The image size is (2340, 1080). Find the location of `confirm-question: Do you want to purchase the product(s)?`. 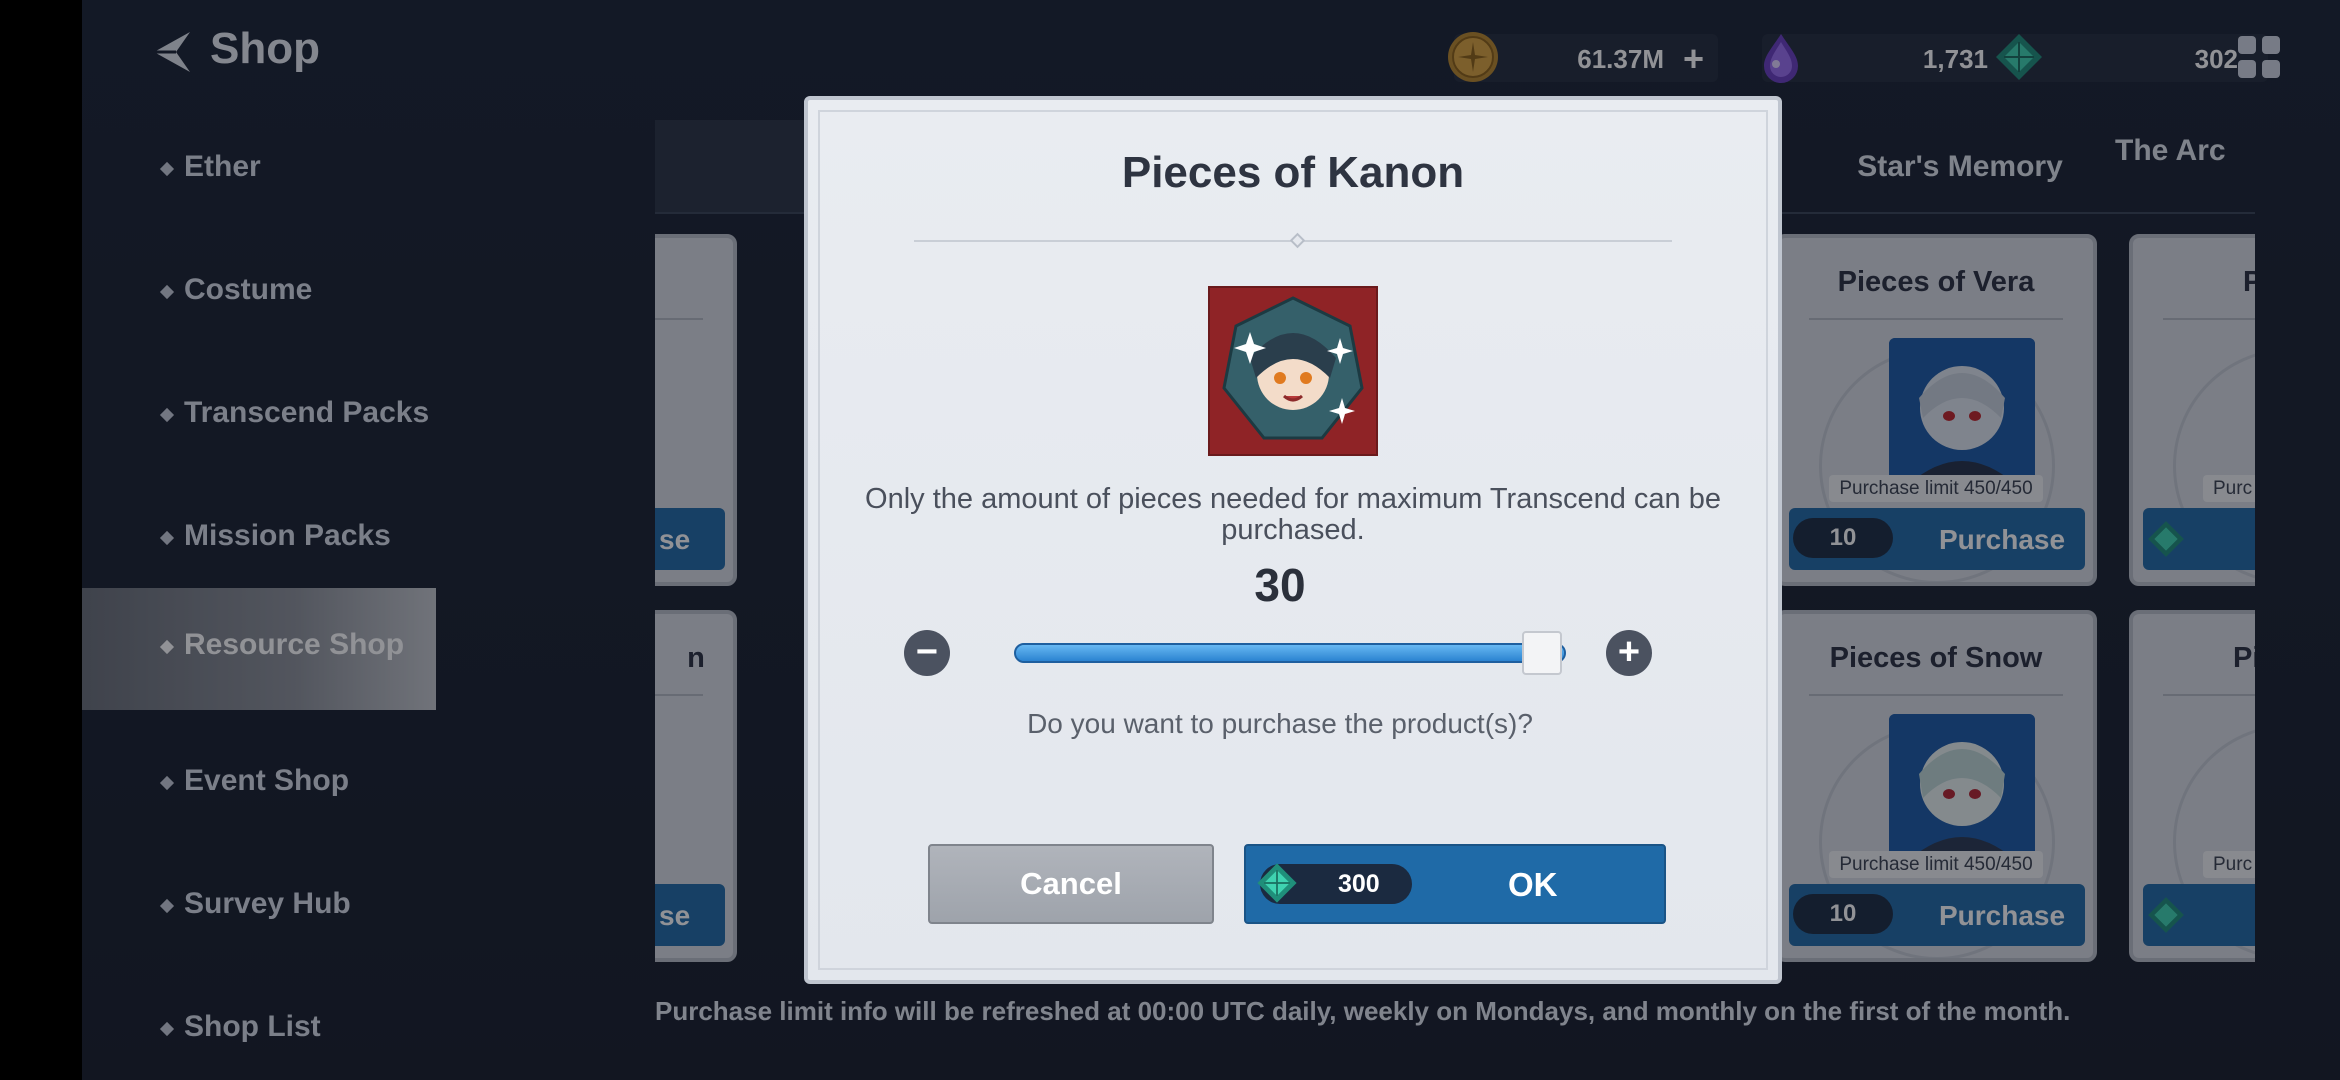

confirm-question: Do you want to purchase the product(s)? is located at coordinates (1280, 723).